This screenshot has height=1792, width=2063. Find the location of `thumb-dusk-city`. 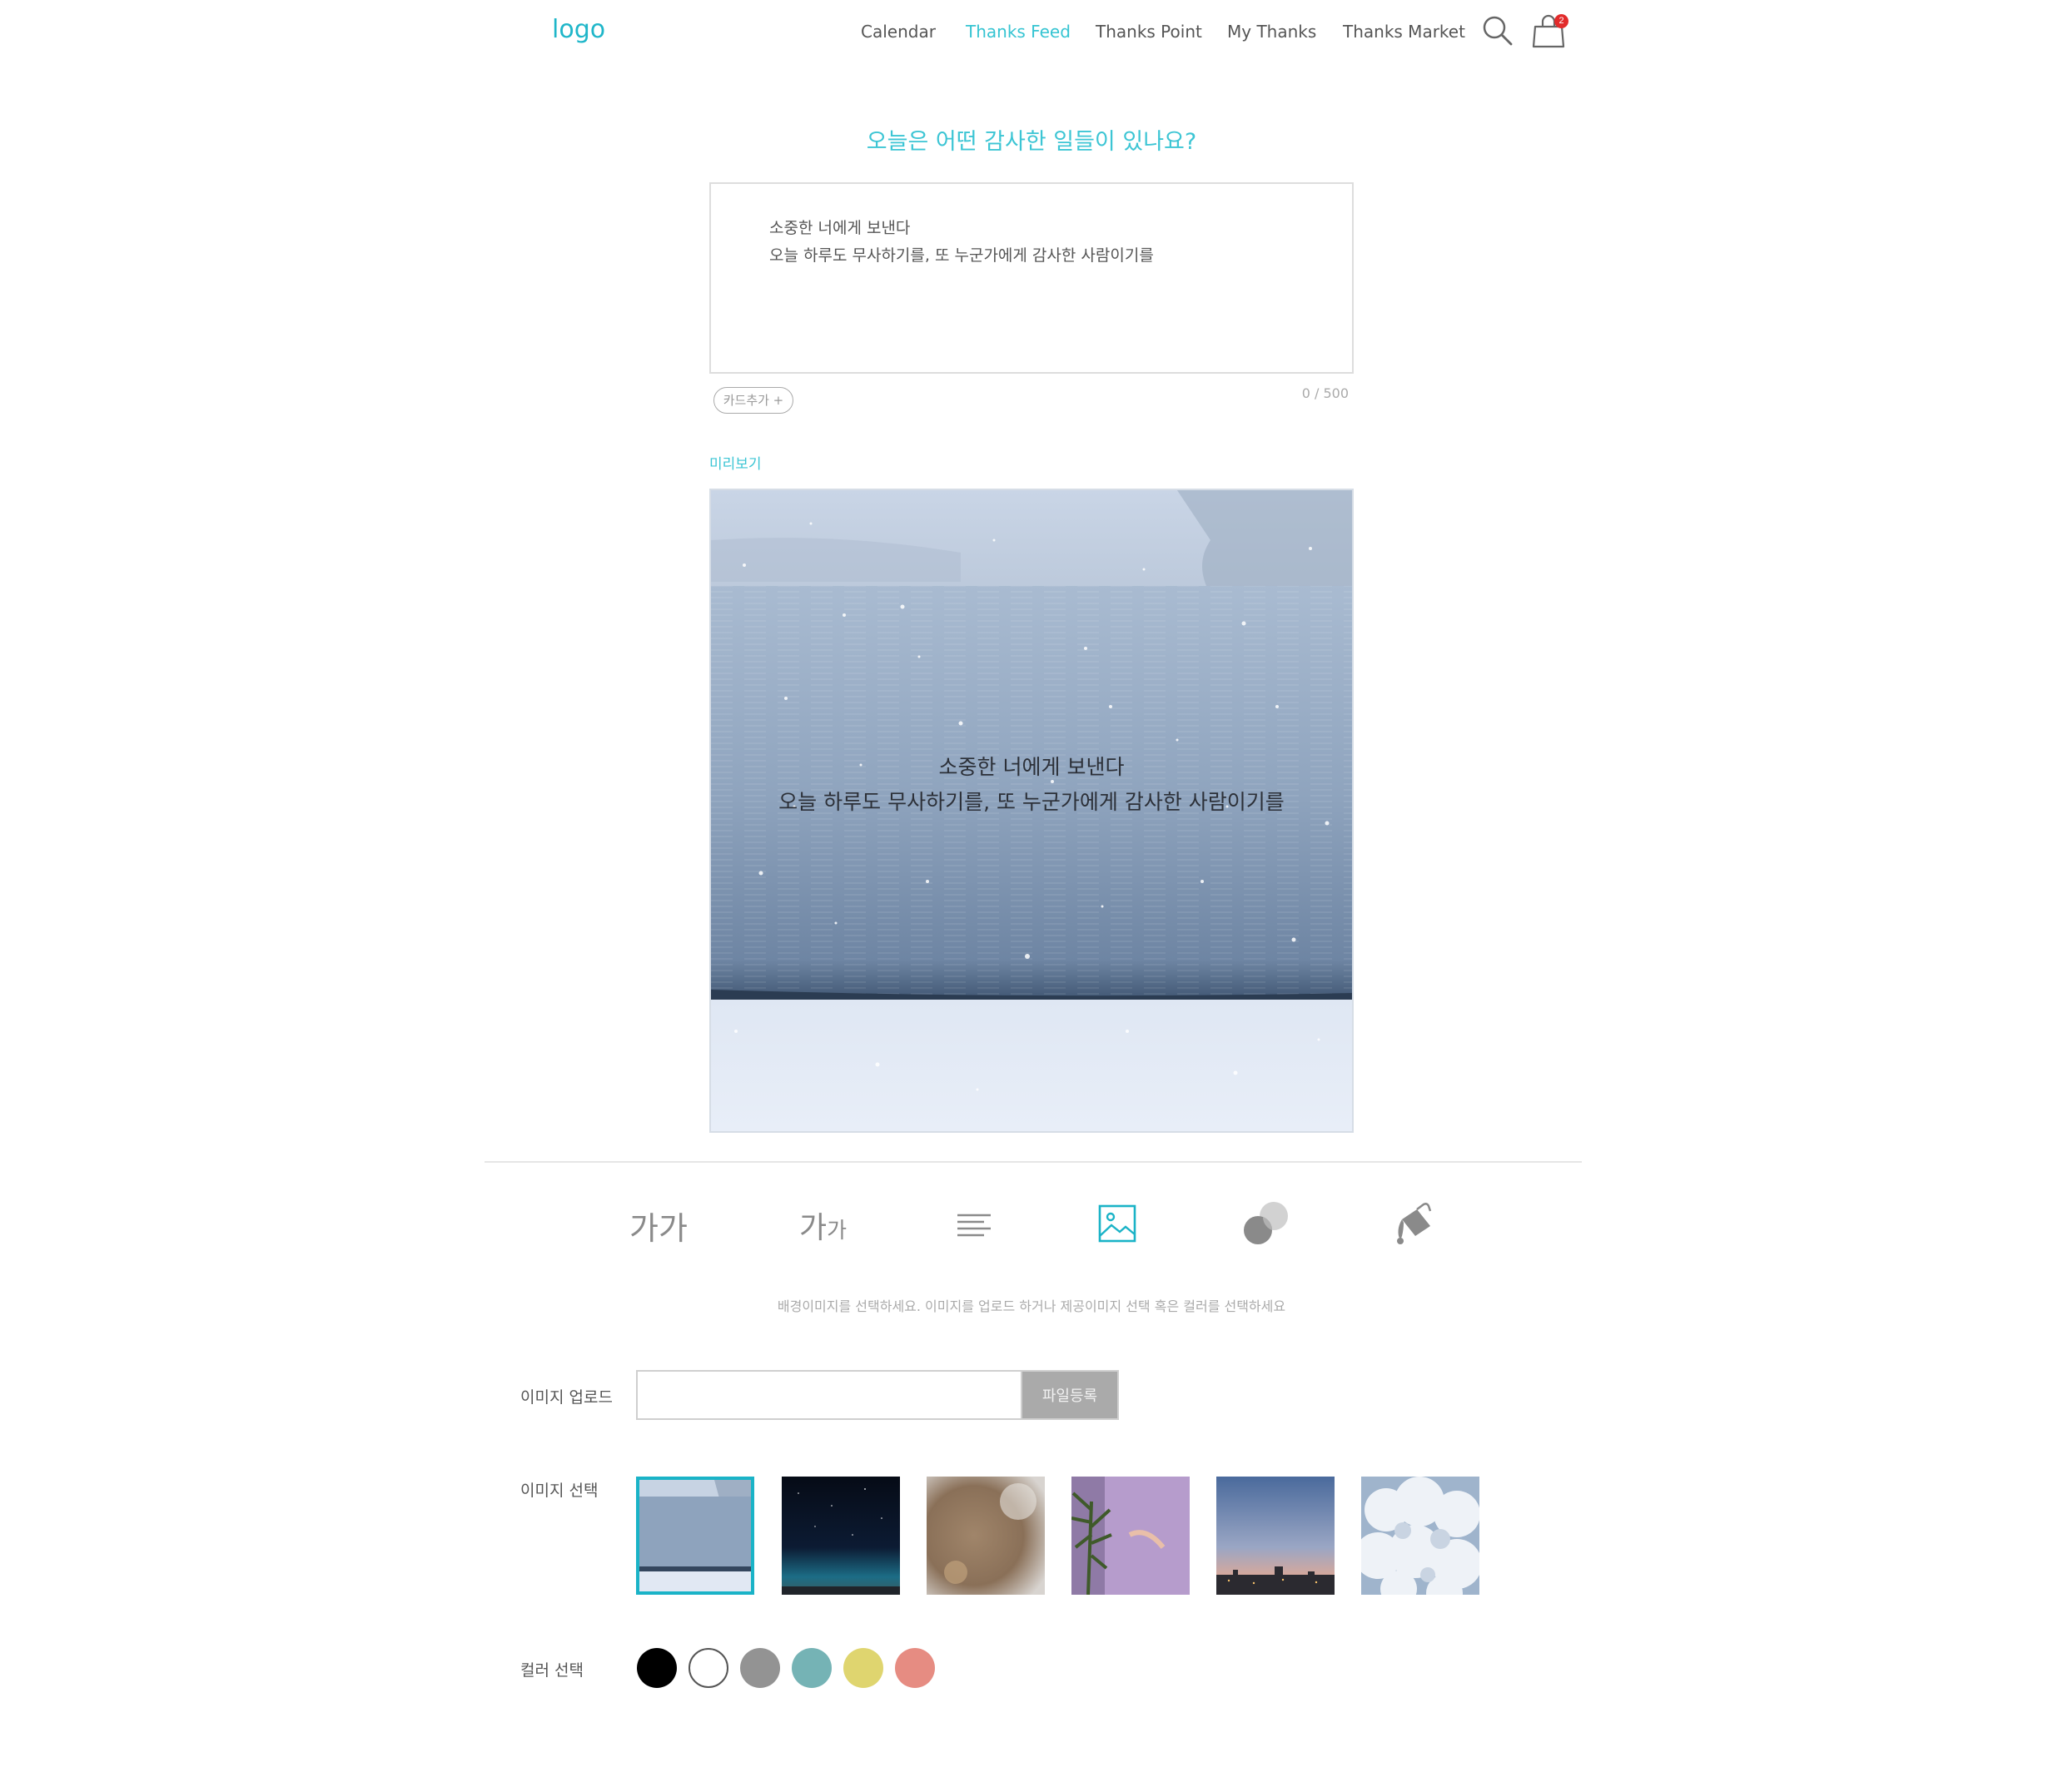

thumb-dusk-city is located at coordinates (1275, 1536).